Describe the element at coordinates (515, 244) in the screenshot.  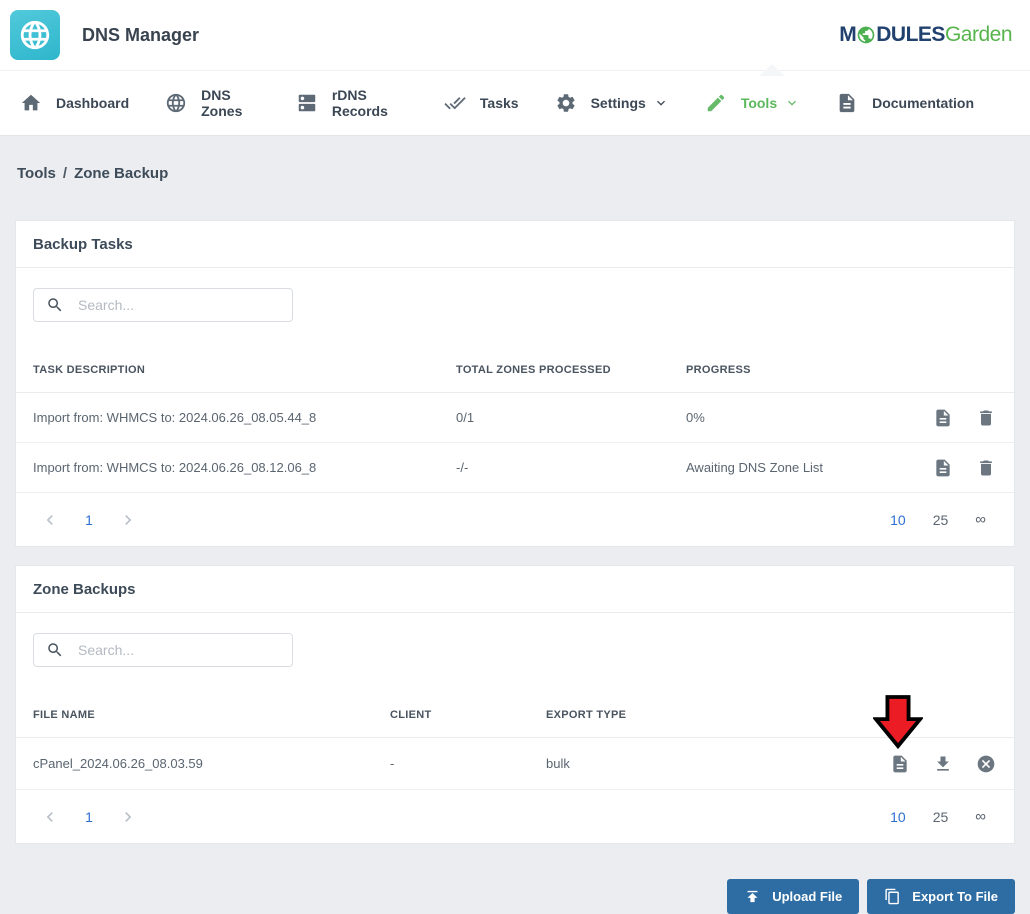
I see `backup-tasks-title: Backup Tasks` at that location.